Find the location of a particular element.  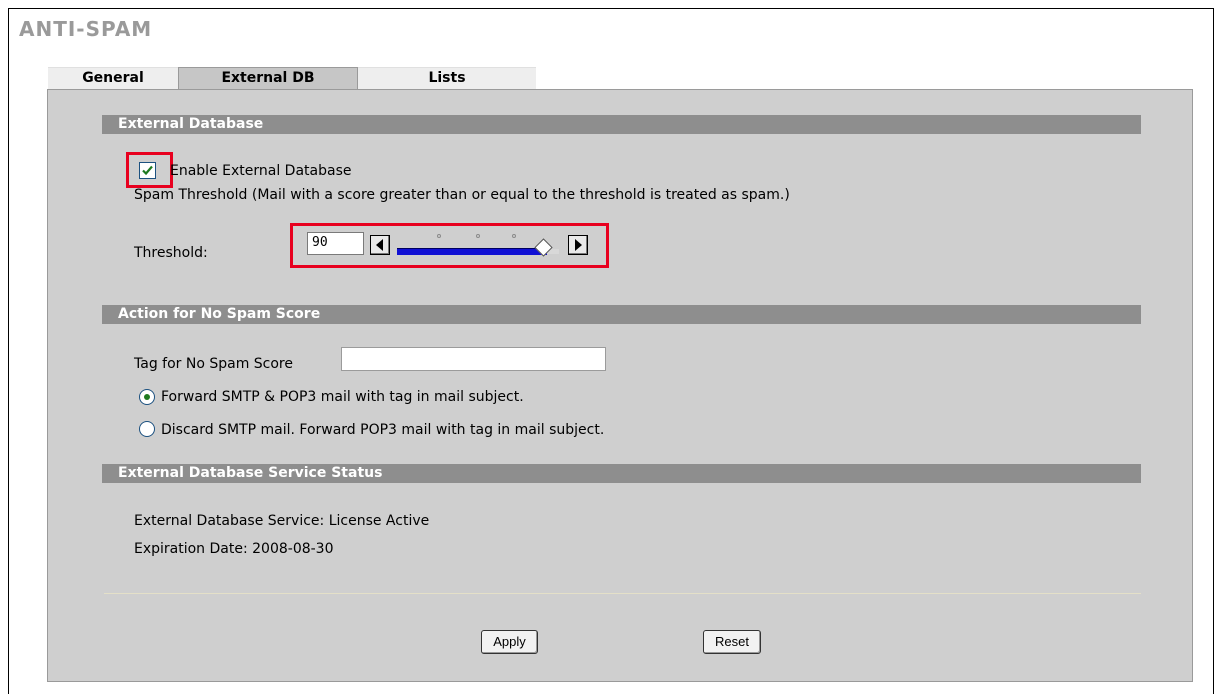

tab-bar: General External DB Lists is located at coordinates (292, 78).